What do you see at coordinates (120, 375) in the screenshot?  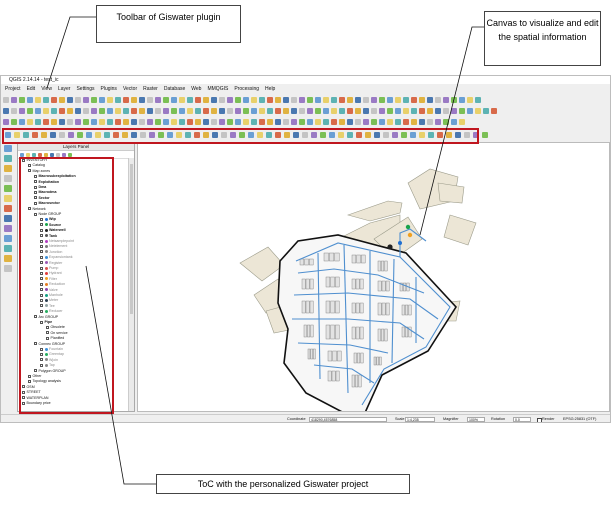 I see `toc-leader` at bounding box center [120, 375].